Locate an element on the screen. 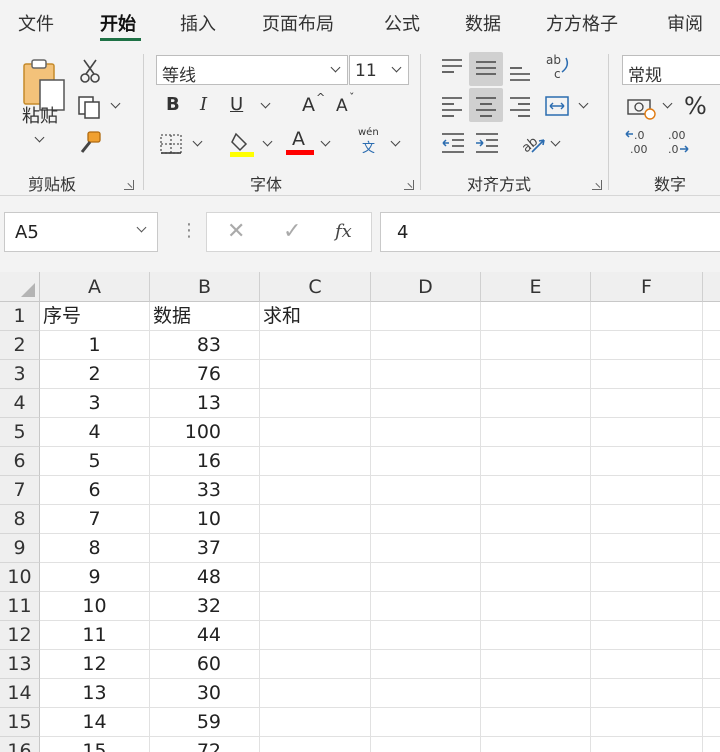 The image size is (720, 752). font-color-dropdown-caret is located at coordinates (325, 141).